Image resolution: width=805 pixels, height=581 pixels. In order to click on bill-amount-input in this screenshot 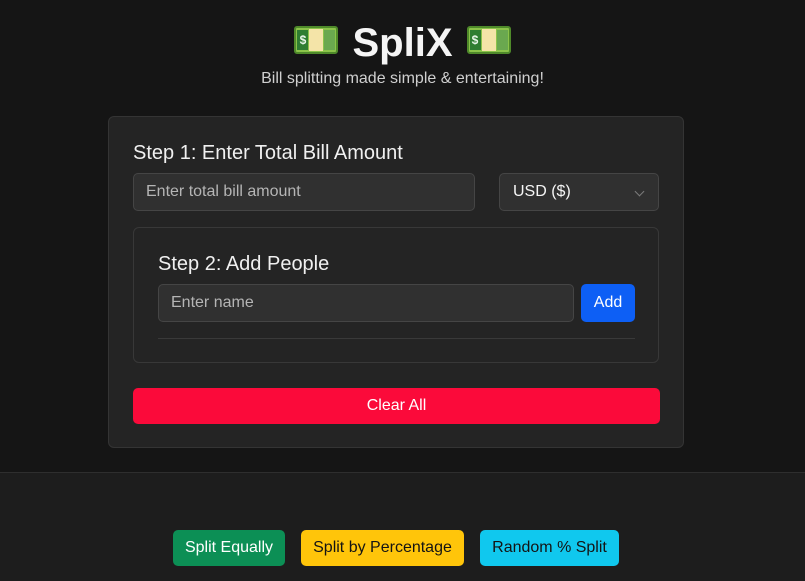, I will do `click(304, 192)`.